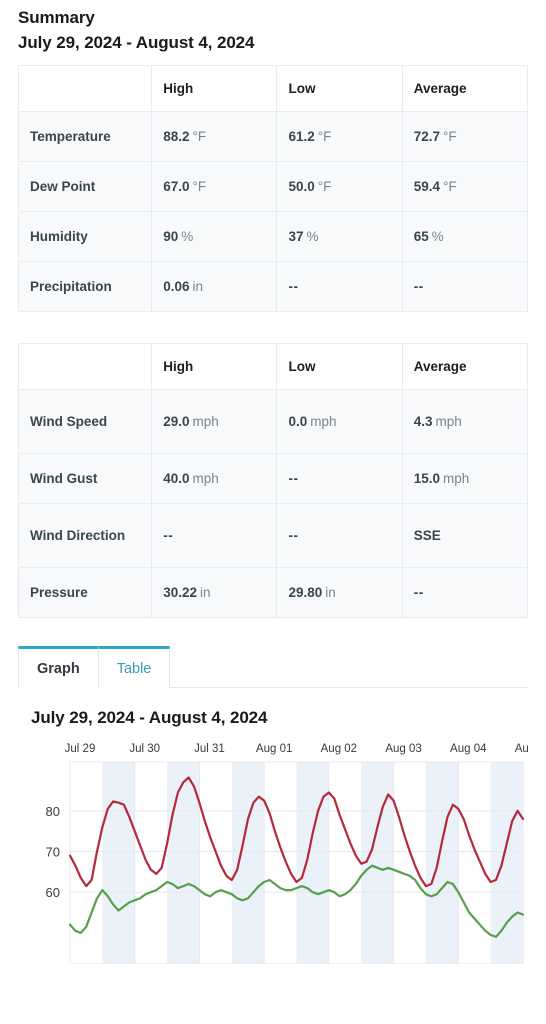  I want to click on table-spacer, so click(273, 323).